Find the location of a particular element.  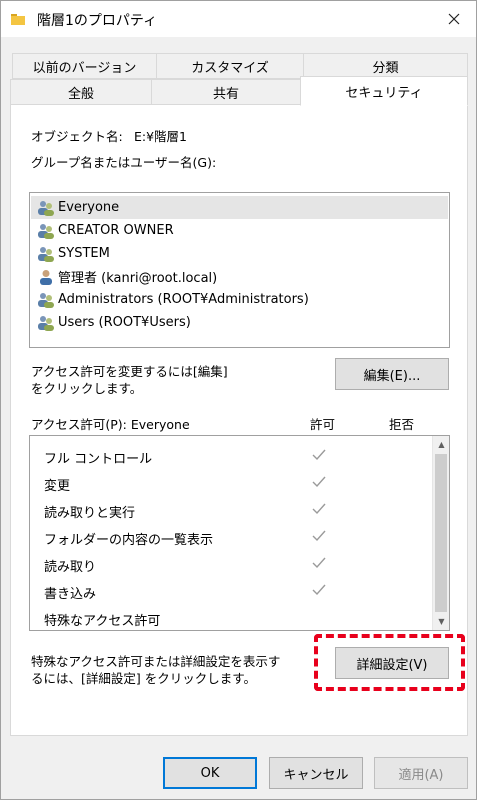

folder-icon is located at coordinates (18, 19).